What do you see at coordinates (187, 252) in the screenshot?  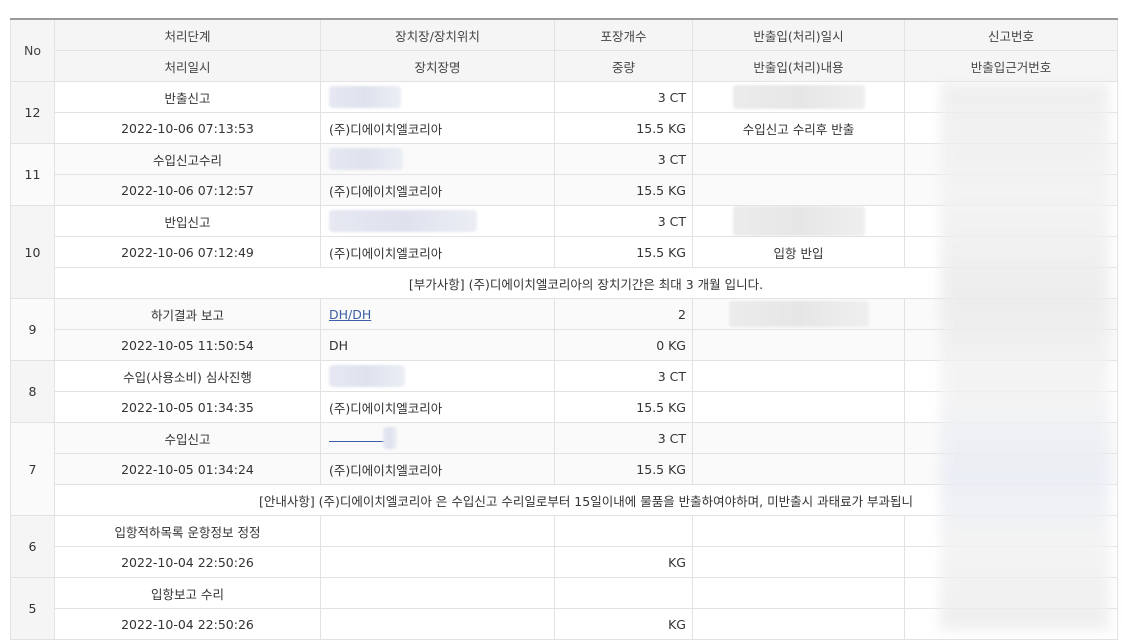 I see `process-datetime: 2022-10-06 07:12:49` at bounding box center [187, 252].